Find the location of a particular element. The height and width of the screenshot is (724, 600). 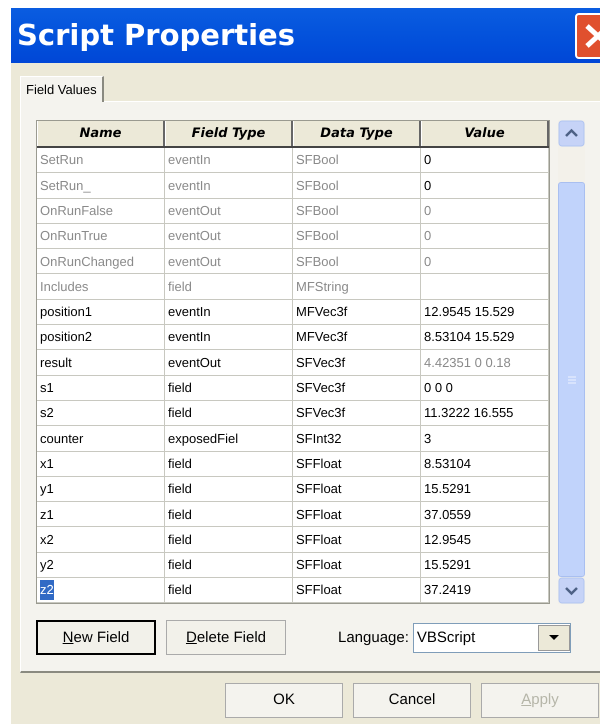

table-cell: 37.0559 is located at coordinates (485, 515).